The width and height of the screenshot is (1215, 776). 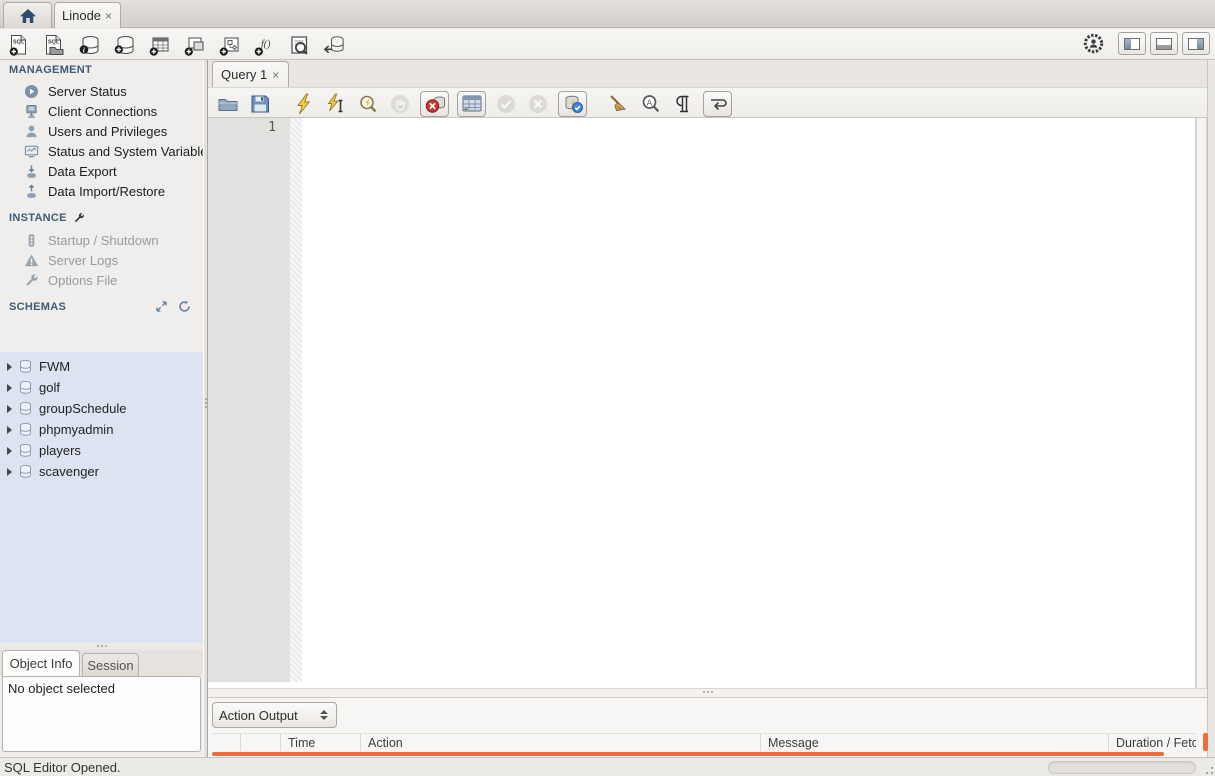 I want to click on sidebar-item-data-export: Data Export, so click(x=101, y=171).